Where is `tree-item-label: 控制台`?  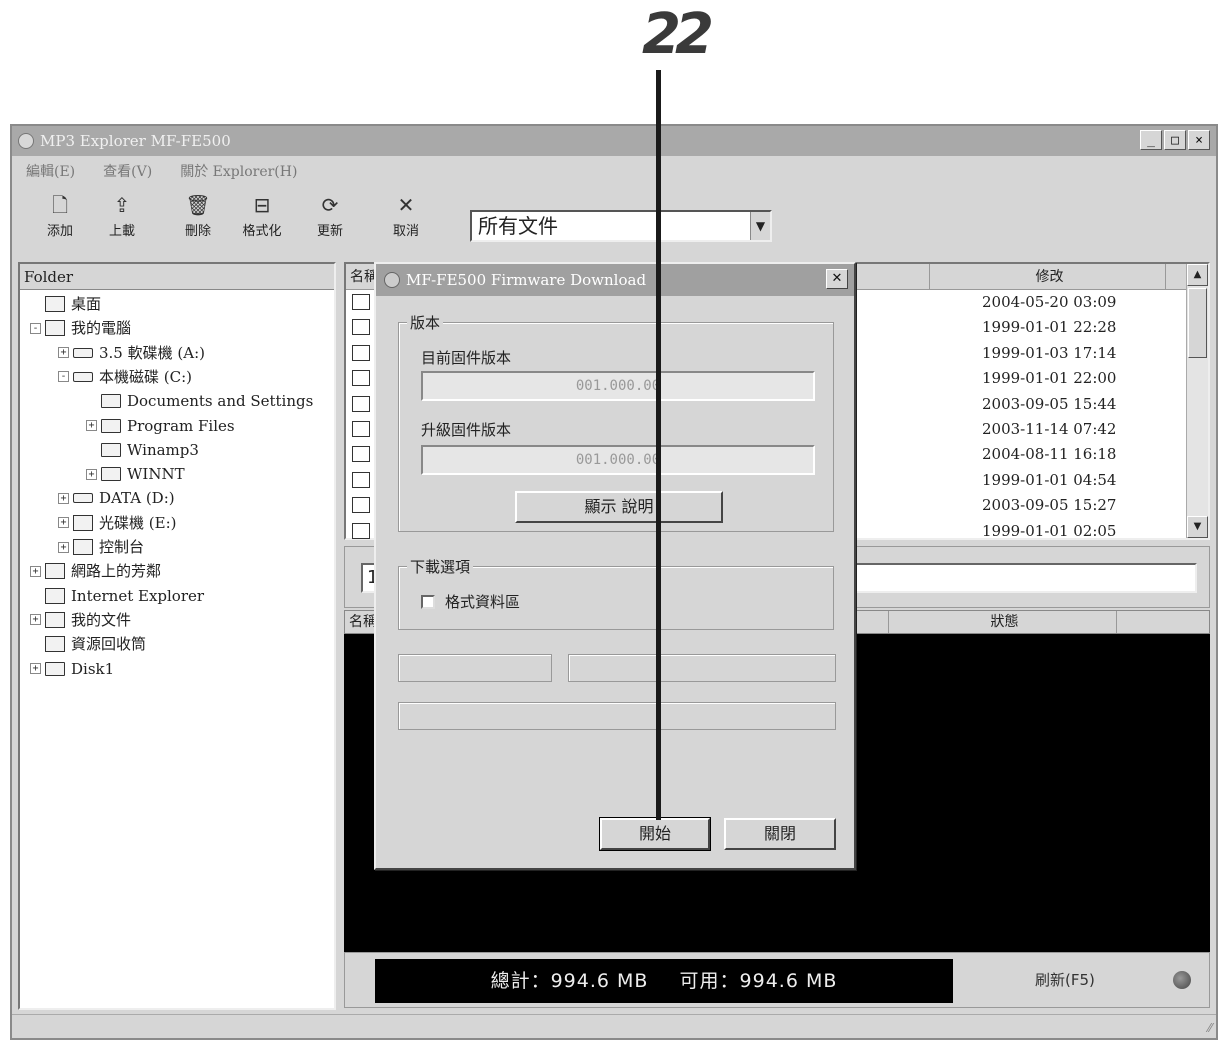 tree-item-label: 控制台 is located at coordinates (122, 547).